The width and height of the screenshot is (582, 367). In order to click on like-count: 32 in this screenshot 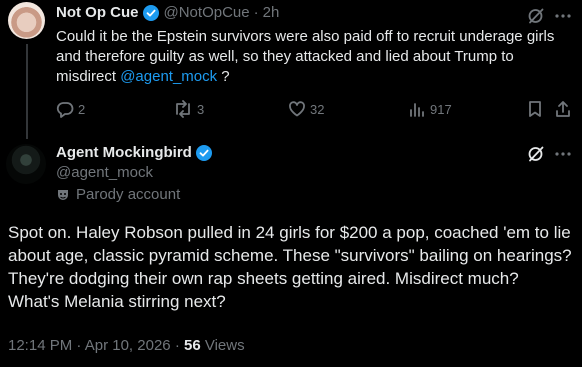, I will do `click(317, 109)`.